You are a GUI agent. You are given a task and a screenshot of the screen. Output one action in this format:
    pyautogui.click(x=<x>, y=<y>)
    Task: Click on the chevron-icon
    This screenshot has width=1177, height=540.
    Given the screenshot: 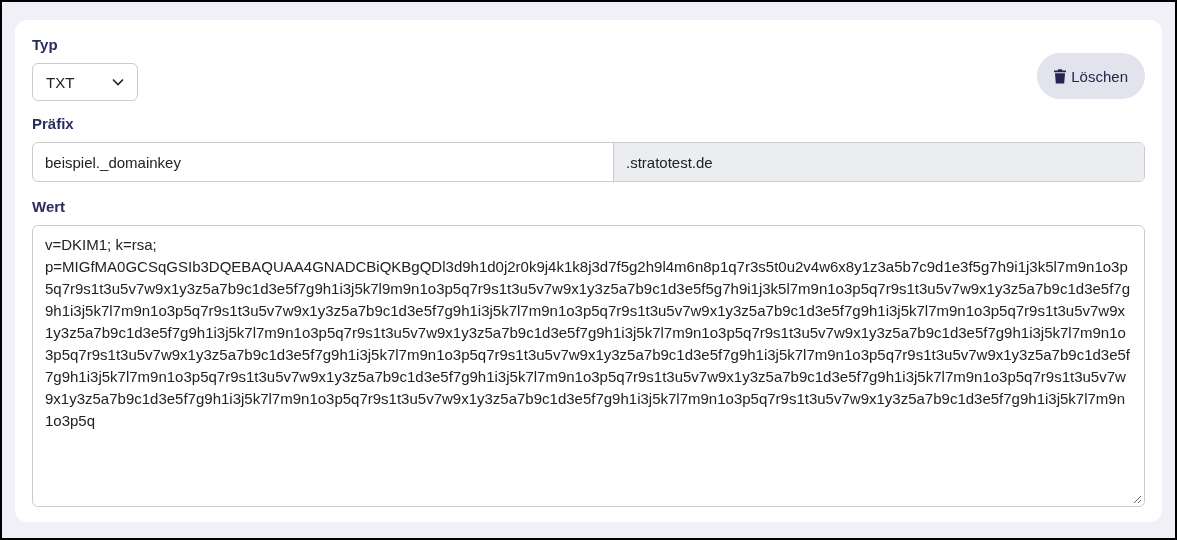 What is the action you would take?
    pyautogui.click(x=118, y=82)
    